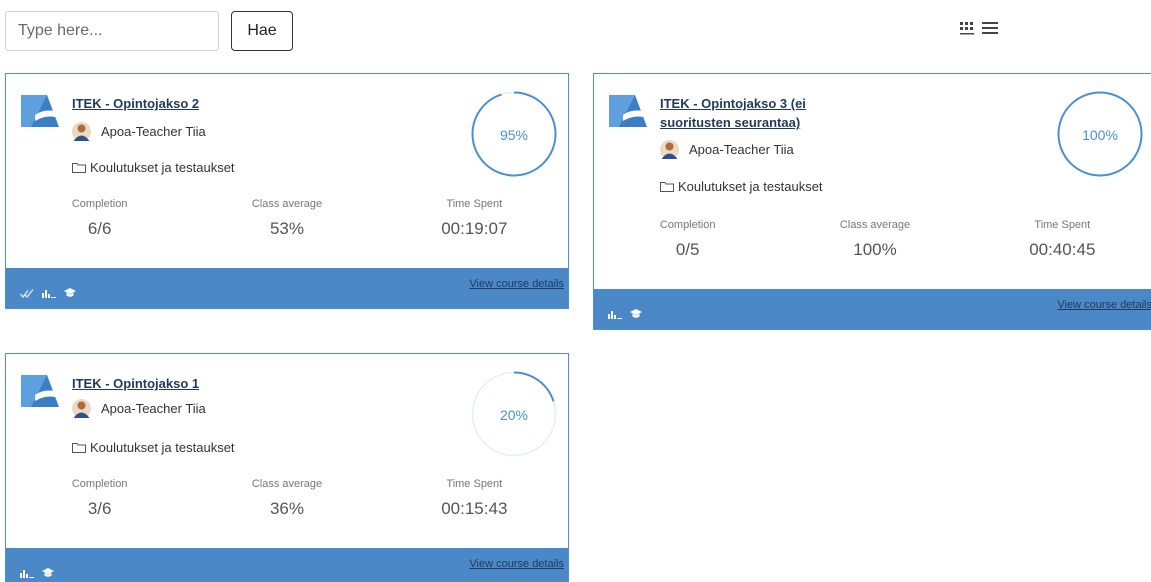 The height and width of the screenshot is (582, 1151). Describe the element at coordinates (112, 31) in the screenshot. I see `search-input` at that location.